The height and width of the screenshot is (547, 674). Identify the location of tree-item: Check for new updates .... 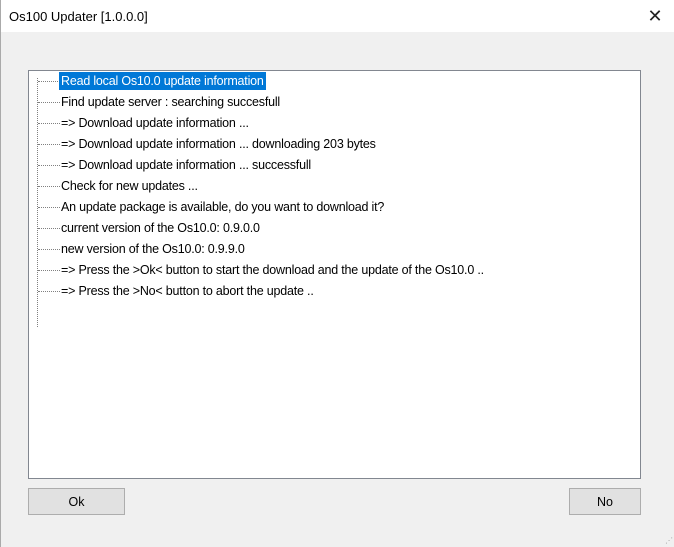
(334, 186).